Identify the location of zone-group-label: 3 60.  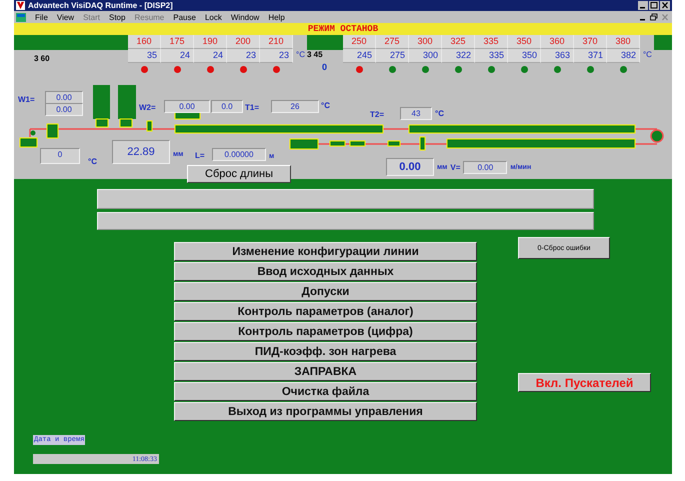
(42, 58).